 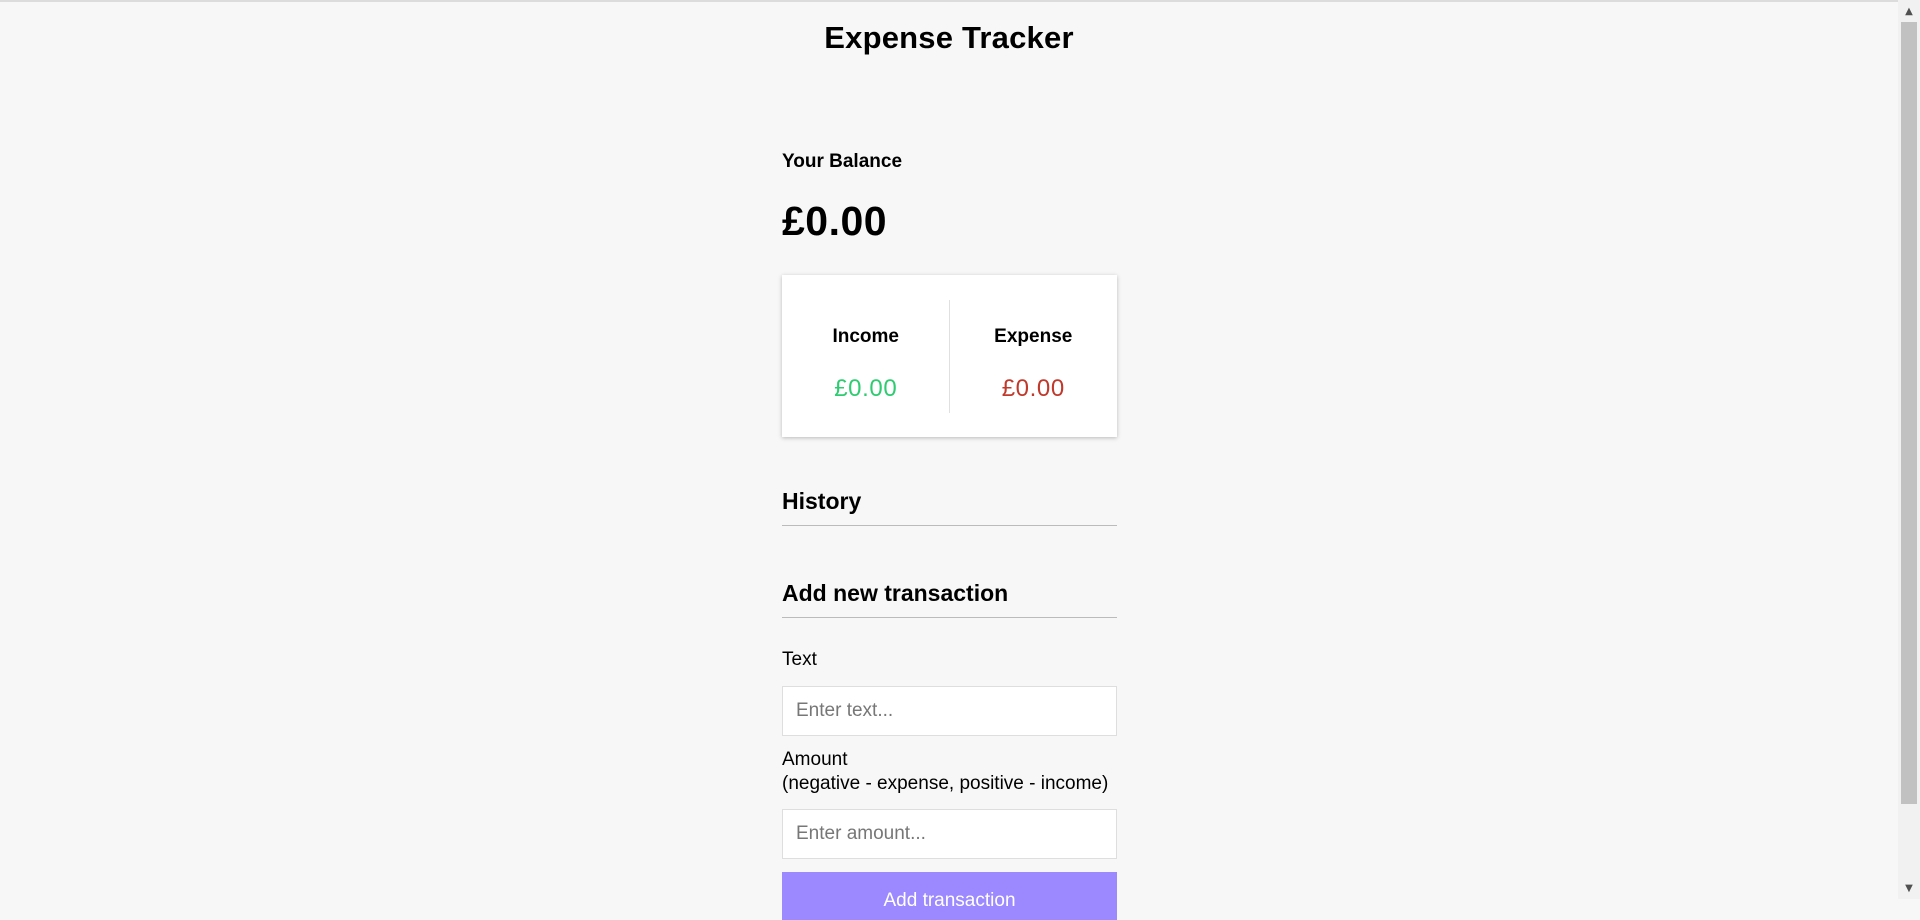 What do you see at coordinates (949, 37) in the screenshot?
I see `app-title: Expense Tracker` at bounding box center [949, 37].